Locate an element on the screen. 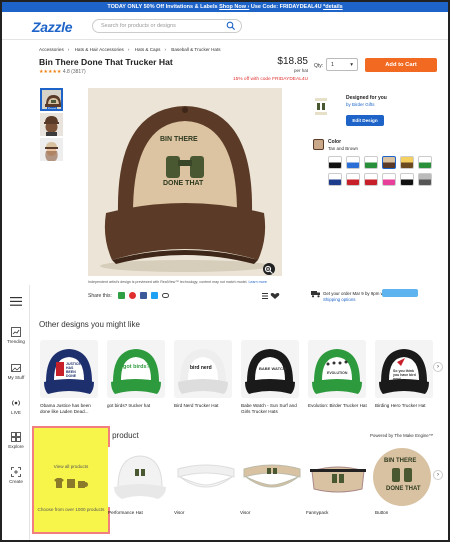 This screenshot has width=450, height=542. card-print: JUSTICE HAS BEEN DONE is located at coordinates (73, 370).